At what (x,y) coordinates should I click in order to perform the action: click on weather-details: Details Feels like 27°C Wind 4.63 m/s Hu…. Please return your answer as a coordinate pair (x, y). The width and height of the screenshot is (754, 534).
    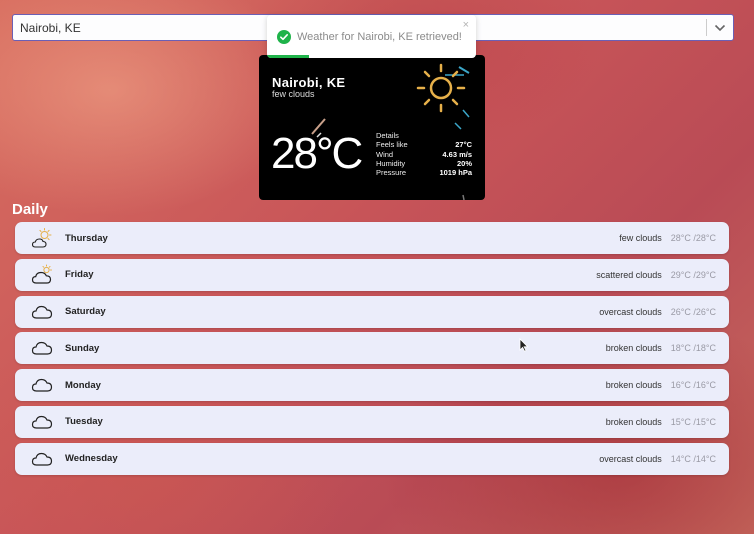
    Looking at the image, I should click on (424, 154).